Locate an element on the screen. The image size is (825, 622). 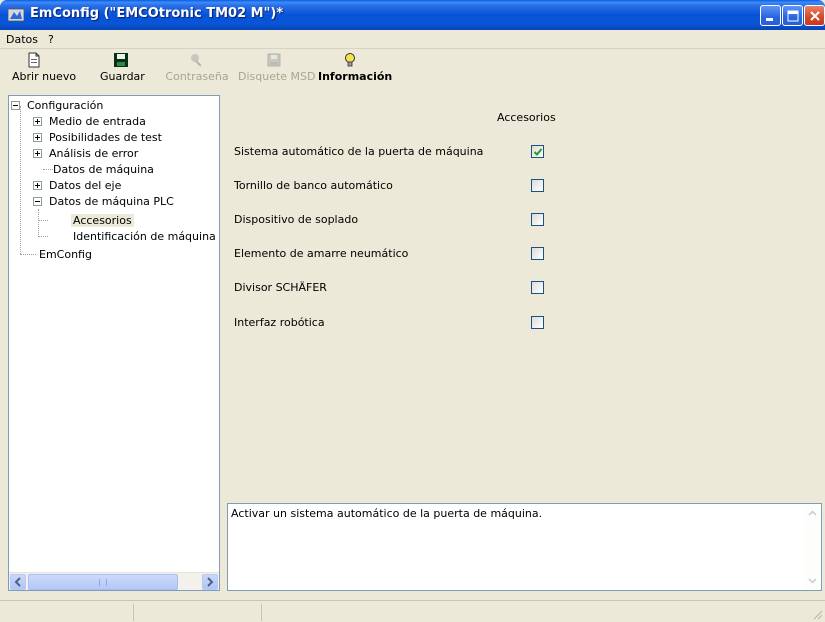
scroll-left-button is located at coordinates (18, 582).